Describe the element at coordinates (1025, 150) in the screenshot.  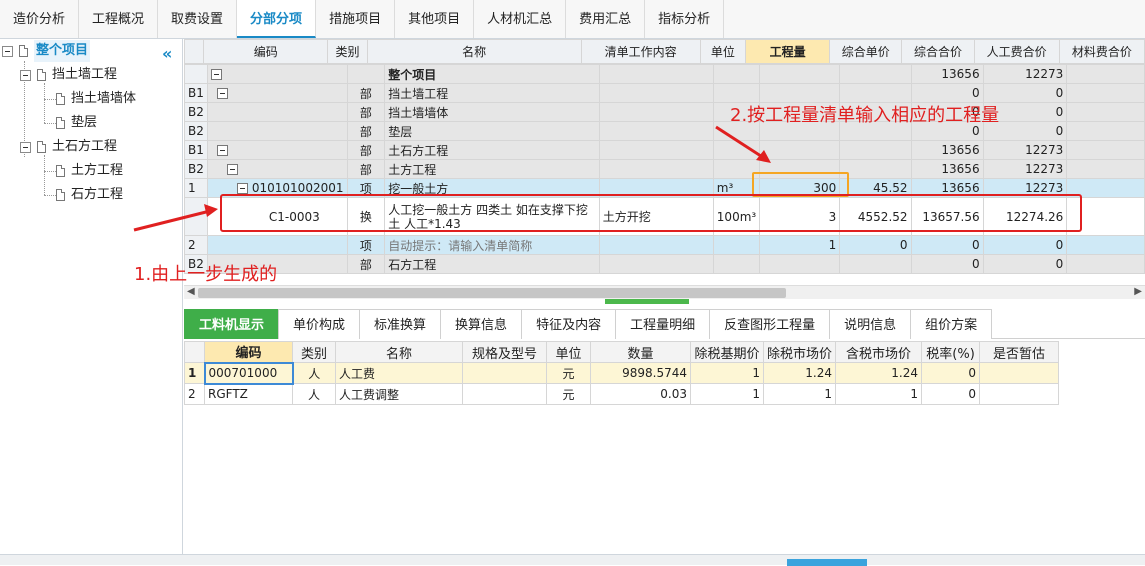
I see `labor-cost-cell: 12273` at that location.